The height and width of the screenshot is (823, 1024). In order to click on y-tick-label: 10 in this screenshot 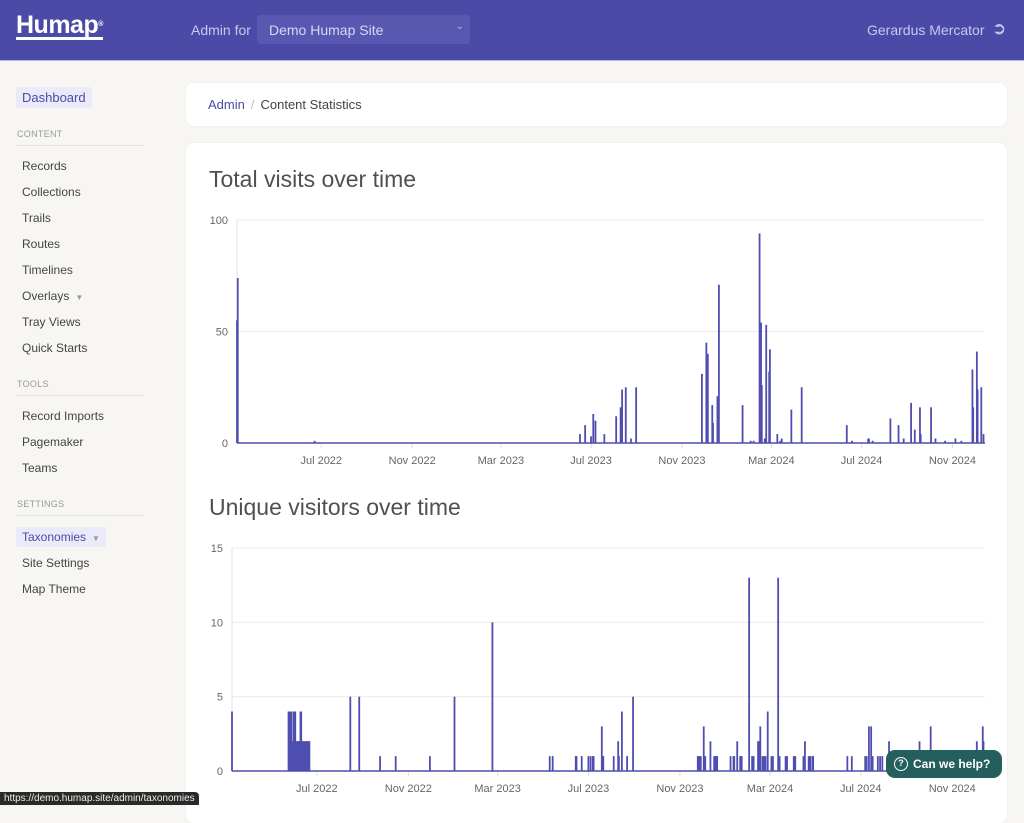, I will do `click(217, 623)`.